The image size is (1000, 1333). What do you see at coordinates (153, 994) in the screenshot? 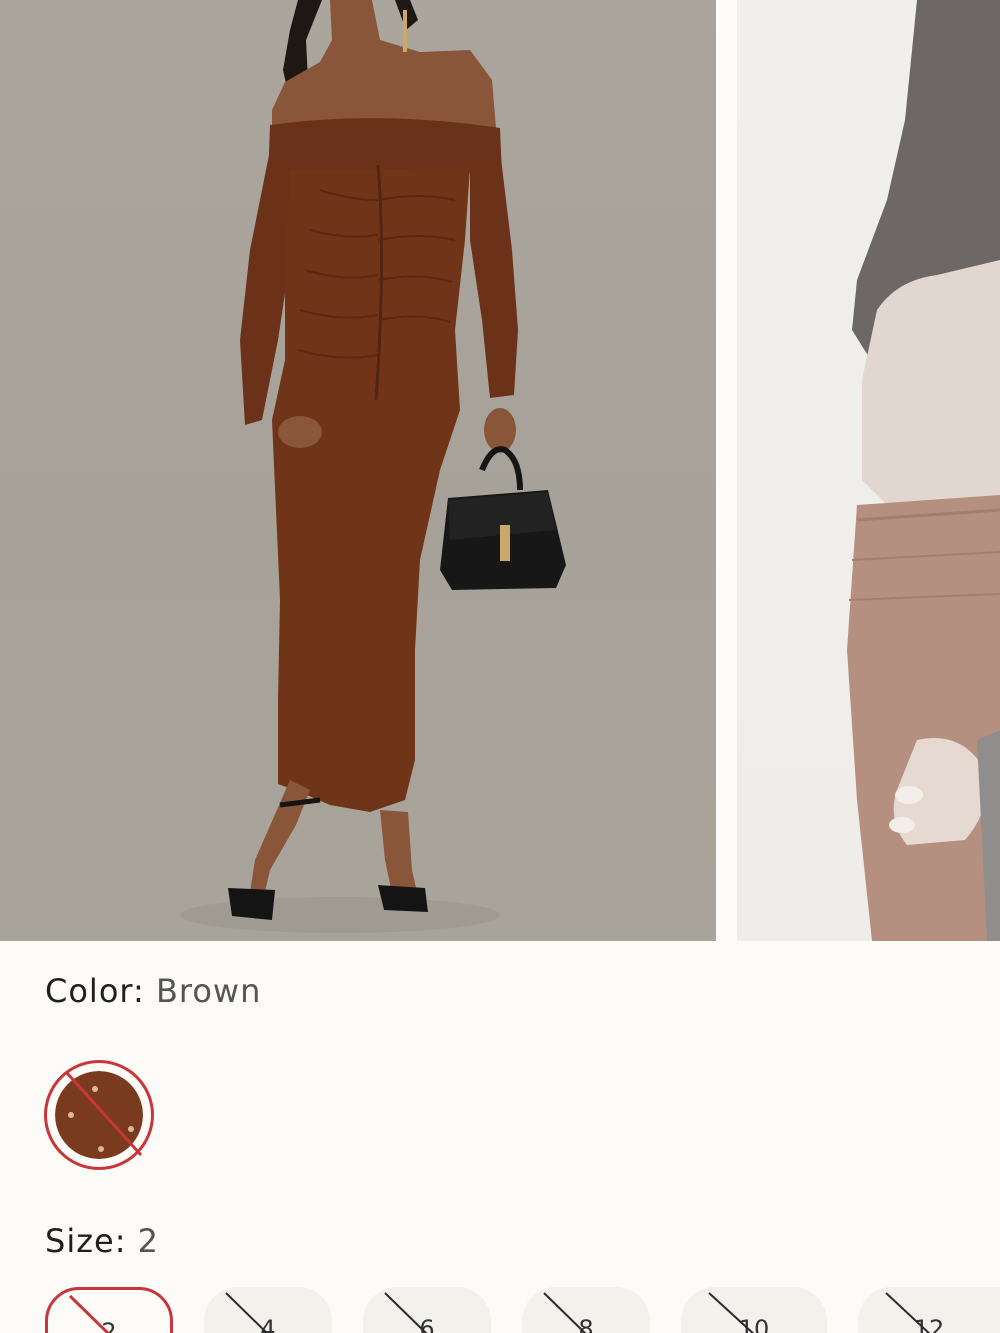
I see `color-selection-label: Color: Brown` at bounding box center [153, 994].